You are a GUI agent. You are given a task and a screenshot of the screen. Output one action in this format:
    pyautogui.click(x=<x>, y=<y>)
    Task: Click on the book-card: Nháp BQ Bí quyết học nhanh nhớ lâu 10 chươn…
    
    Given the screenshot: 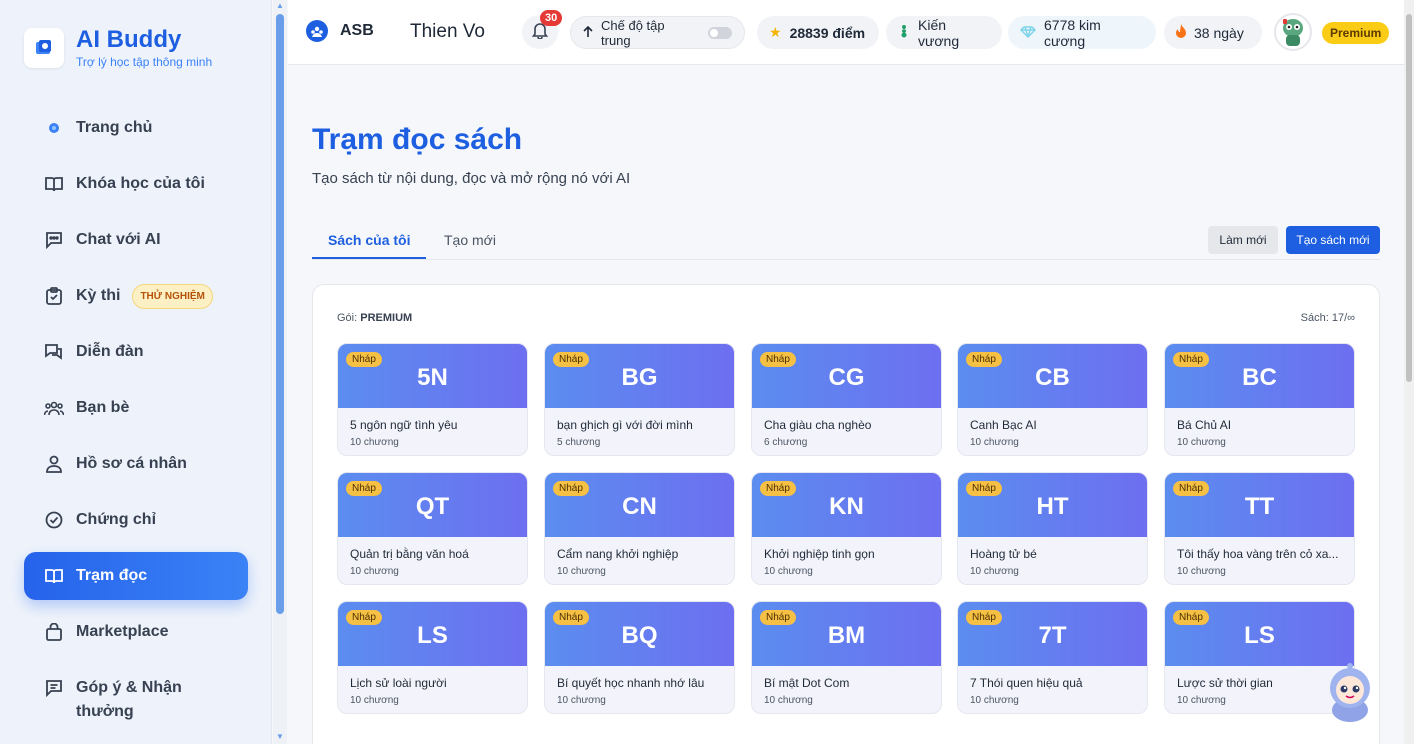 What is the action you would take?
    pyautogui.click(x=639, y=657)
    